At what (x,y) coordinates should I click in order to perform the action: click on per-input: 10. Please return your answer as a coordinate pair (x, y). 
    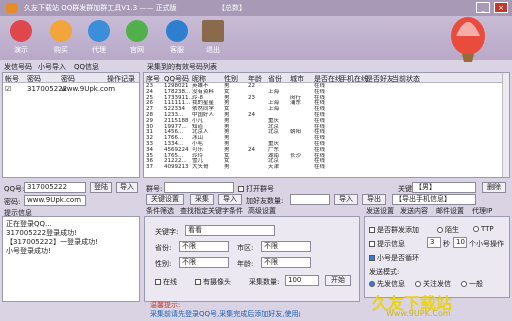
    Looking at the image, I should click on (460, 242).